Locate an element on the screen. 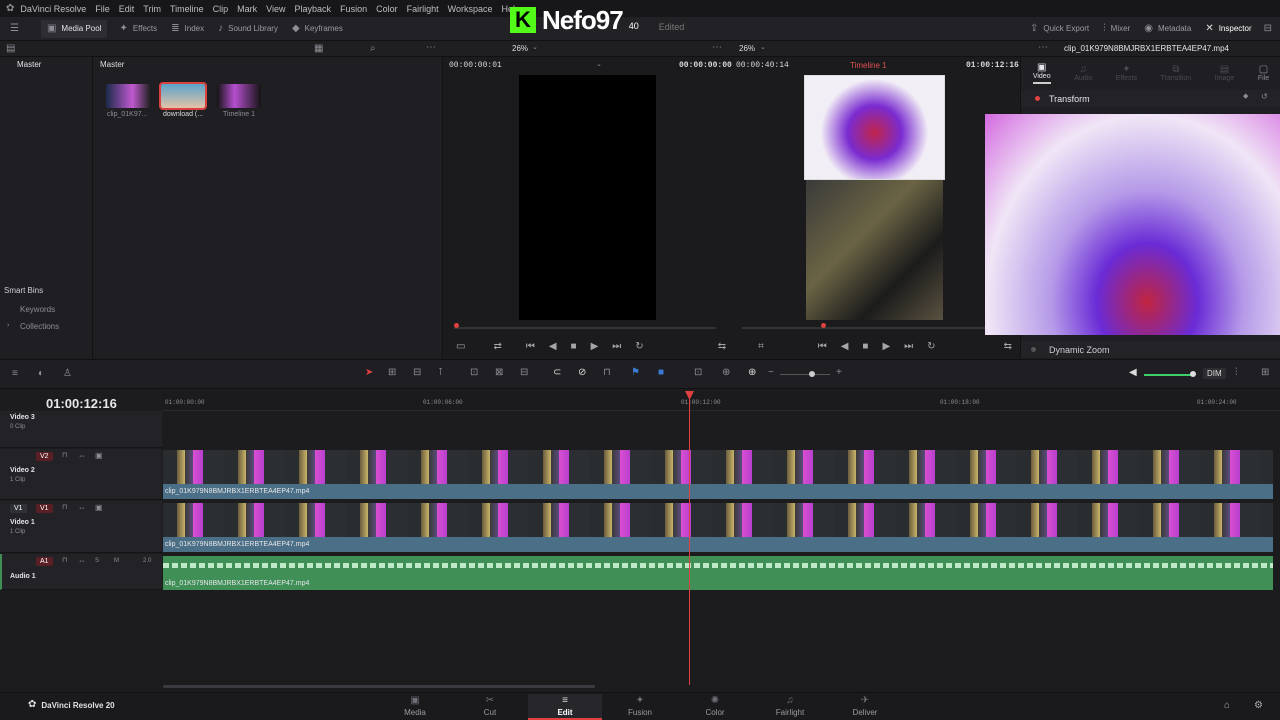 Image resolution: width=1280 pixels, height=720 pixels. timeline-thumbnail is located at coordinates (239, 96).